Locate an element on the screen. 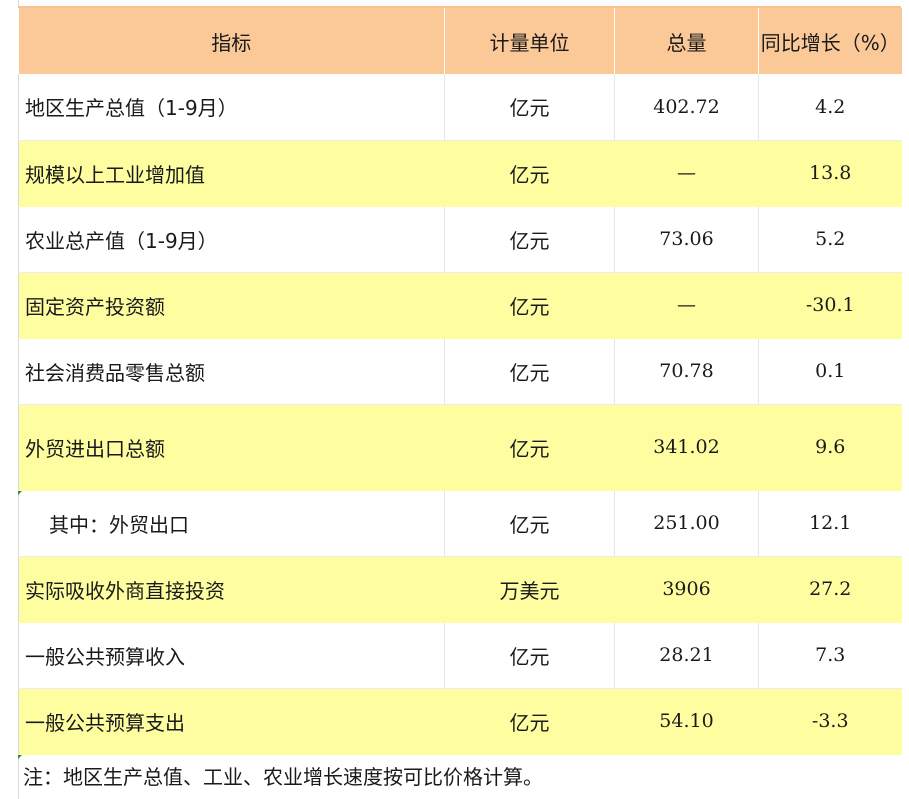 Image resolution: width=909 pixels, height=799 pixels. growth-cell: 12.1 is located at coordinates (830, 523).